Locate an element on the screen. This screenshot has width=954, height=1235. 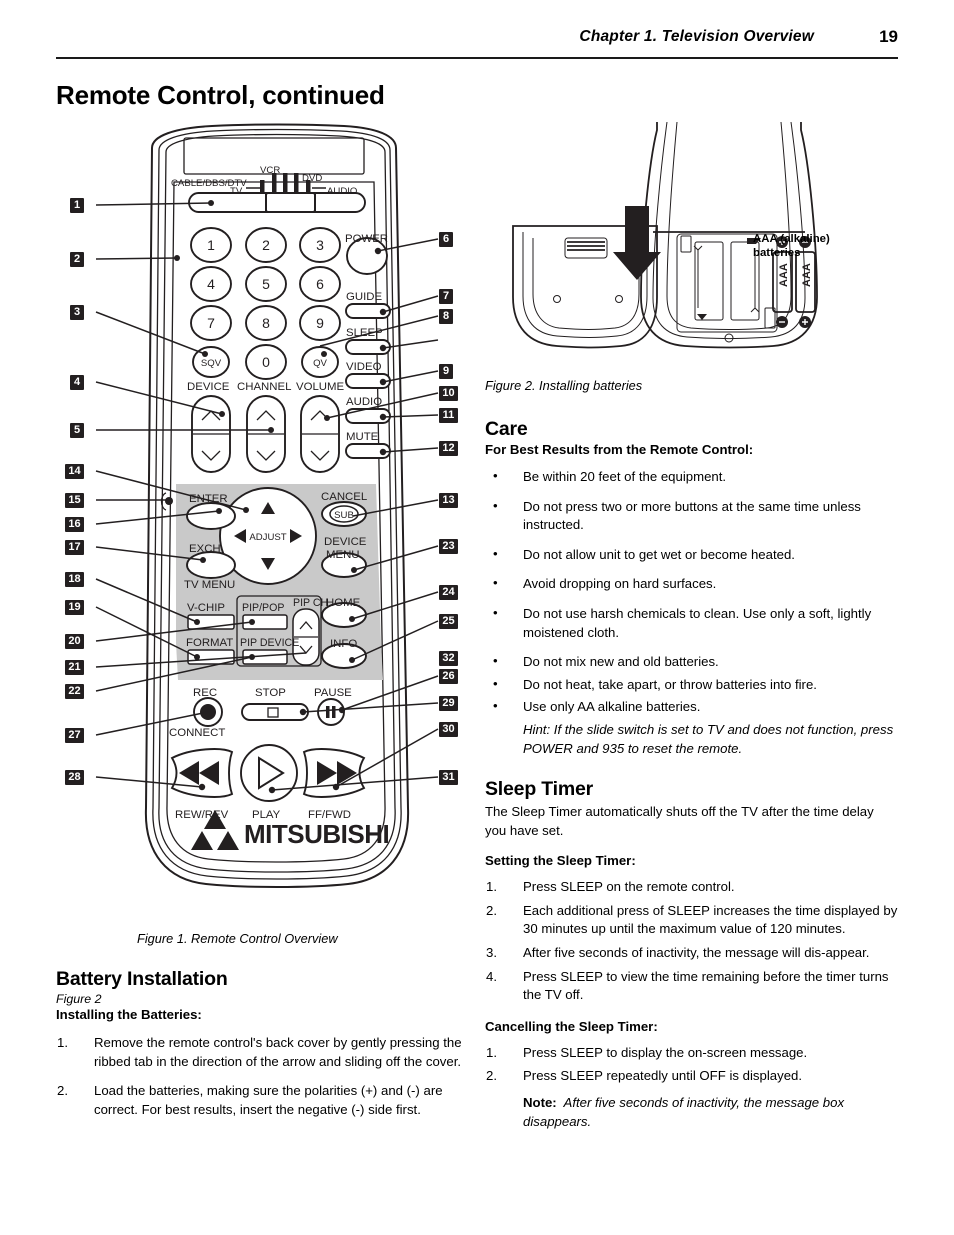
callout-16: 16 is located at coordinates (74, 524).